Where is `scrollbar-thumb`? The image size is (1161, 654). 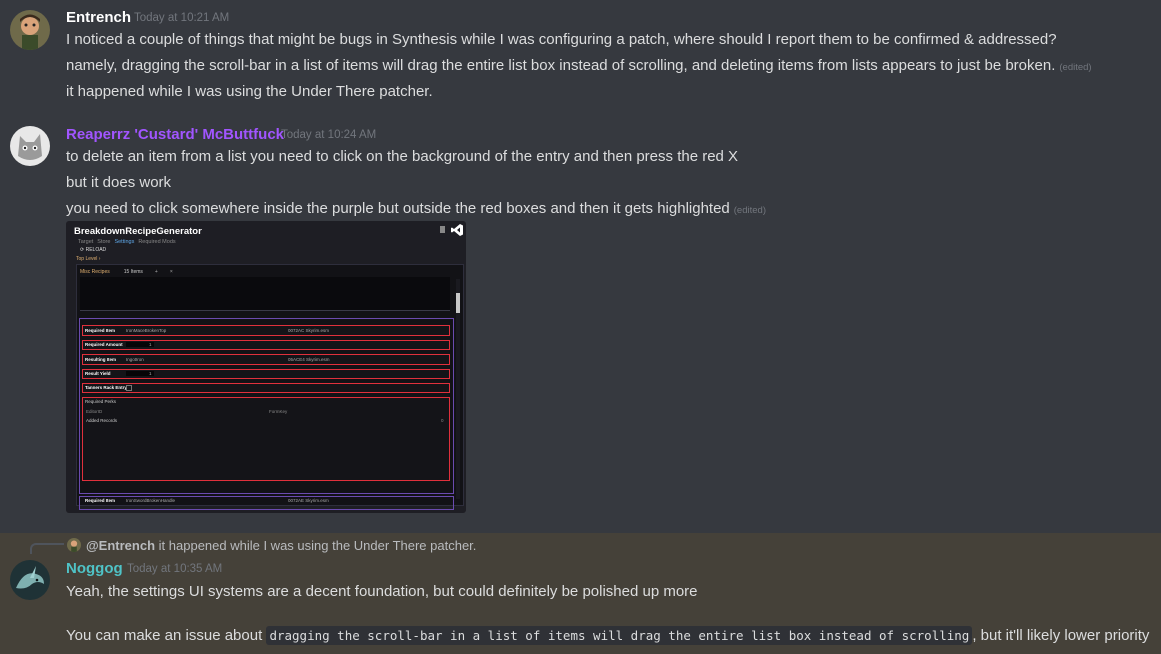 scrollbar-thumb is located at coordinates (458, 303).